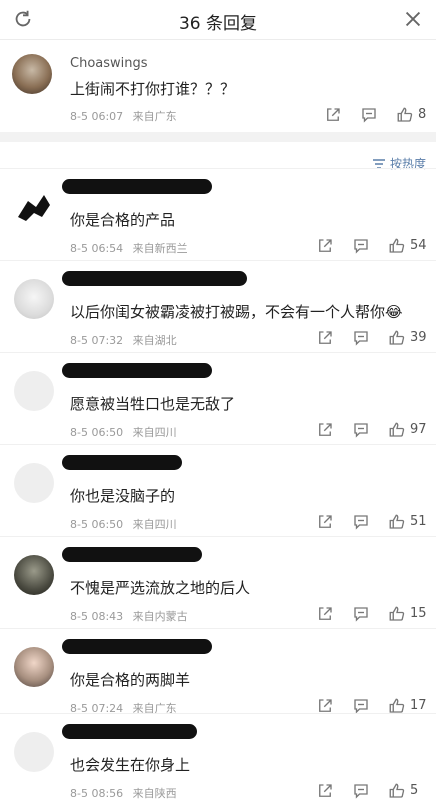 The width and height of the screenshot is (436, 800). I want to click on comment-text-body: 你也是没脑子的, so click(123, 496).